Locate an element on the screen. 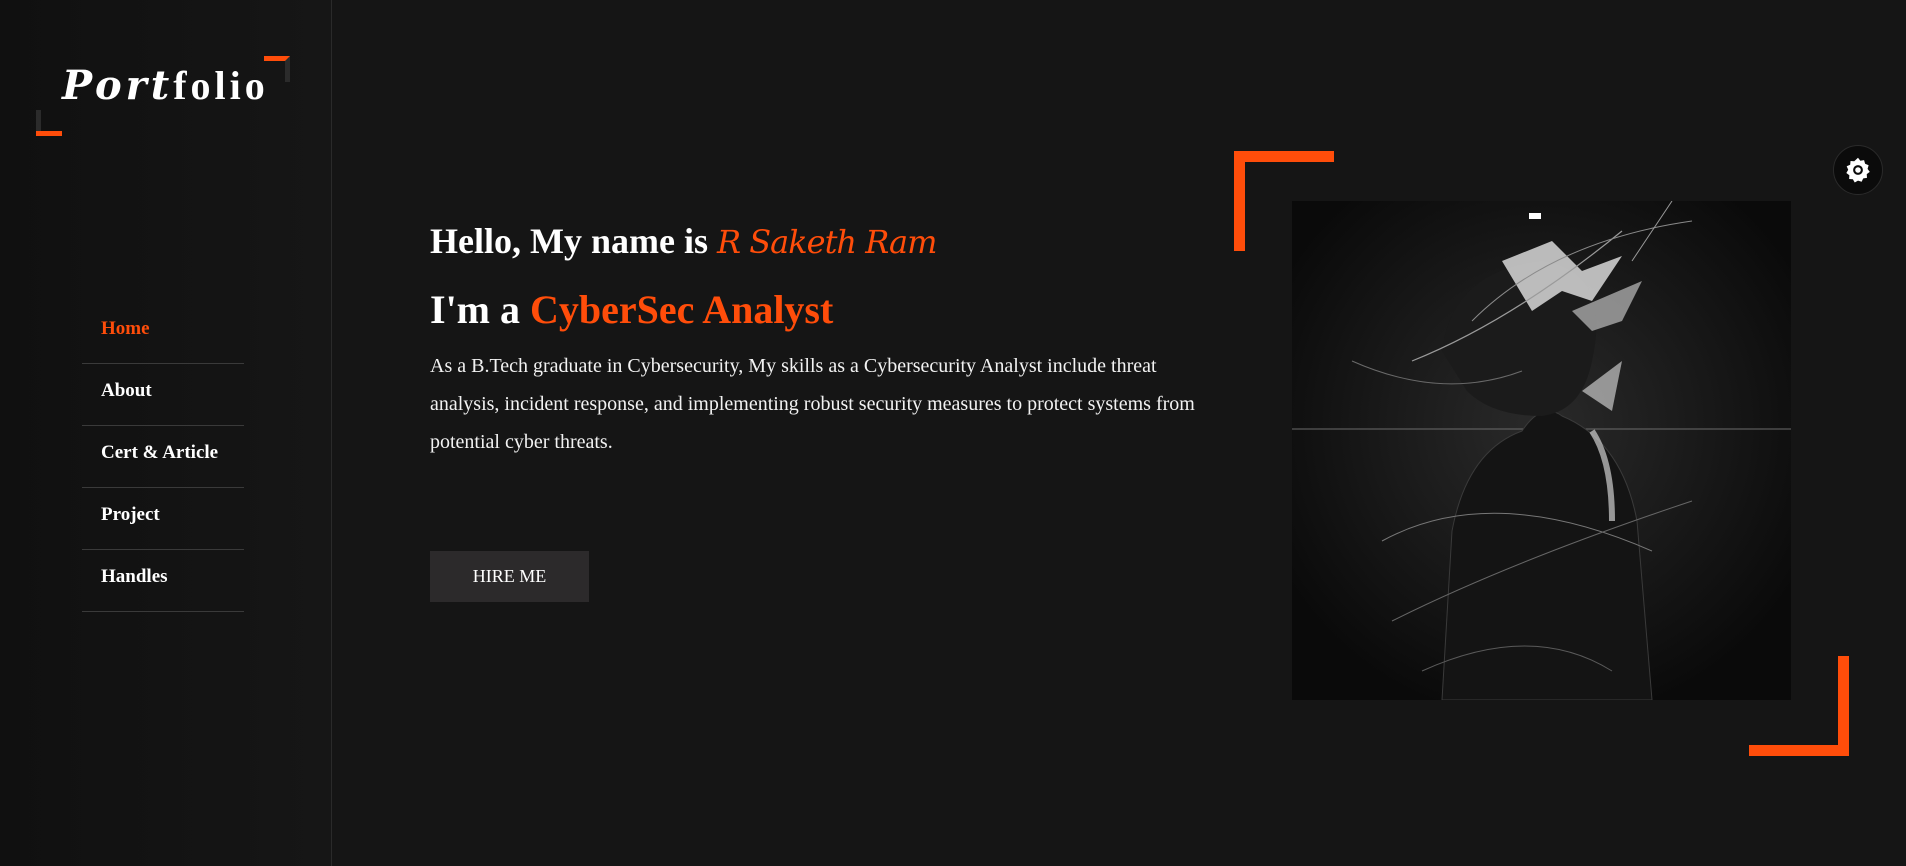  theme-toggle-button is located at coordinates (1858, 170).